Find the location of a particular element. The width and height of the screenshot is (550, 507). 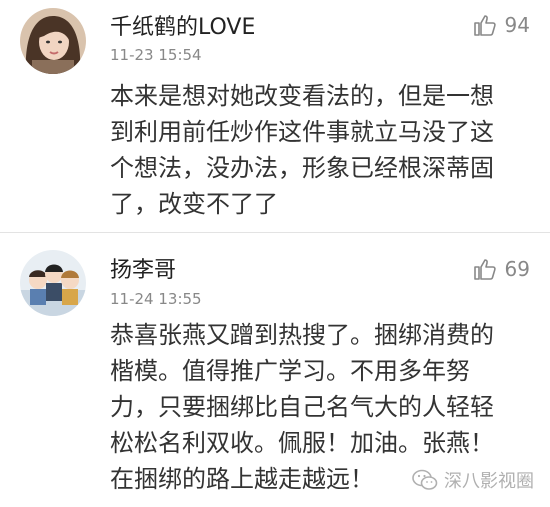

like-count: 94 is located at coordinates (517, 25).